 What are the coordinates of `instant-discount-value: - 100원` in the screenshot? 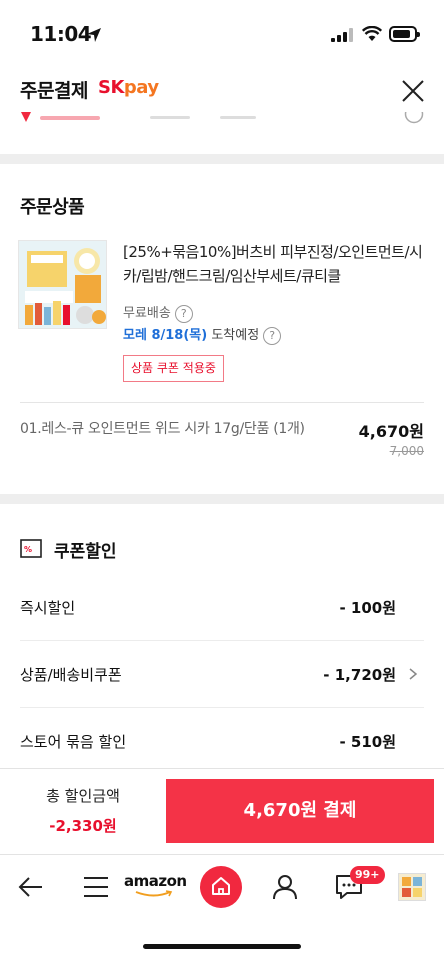 It's located at (367, 608).